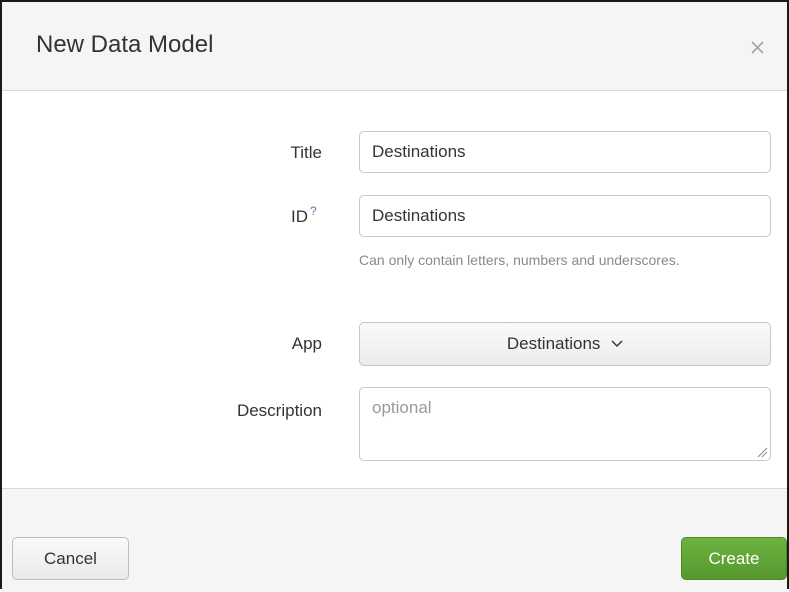 Image resolution: width=789 pixels, height=592 pixels. I want to click on id-help-link: ?, so click(313, 211).